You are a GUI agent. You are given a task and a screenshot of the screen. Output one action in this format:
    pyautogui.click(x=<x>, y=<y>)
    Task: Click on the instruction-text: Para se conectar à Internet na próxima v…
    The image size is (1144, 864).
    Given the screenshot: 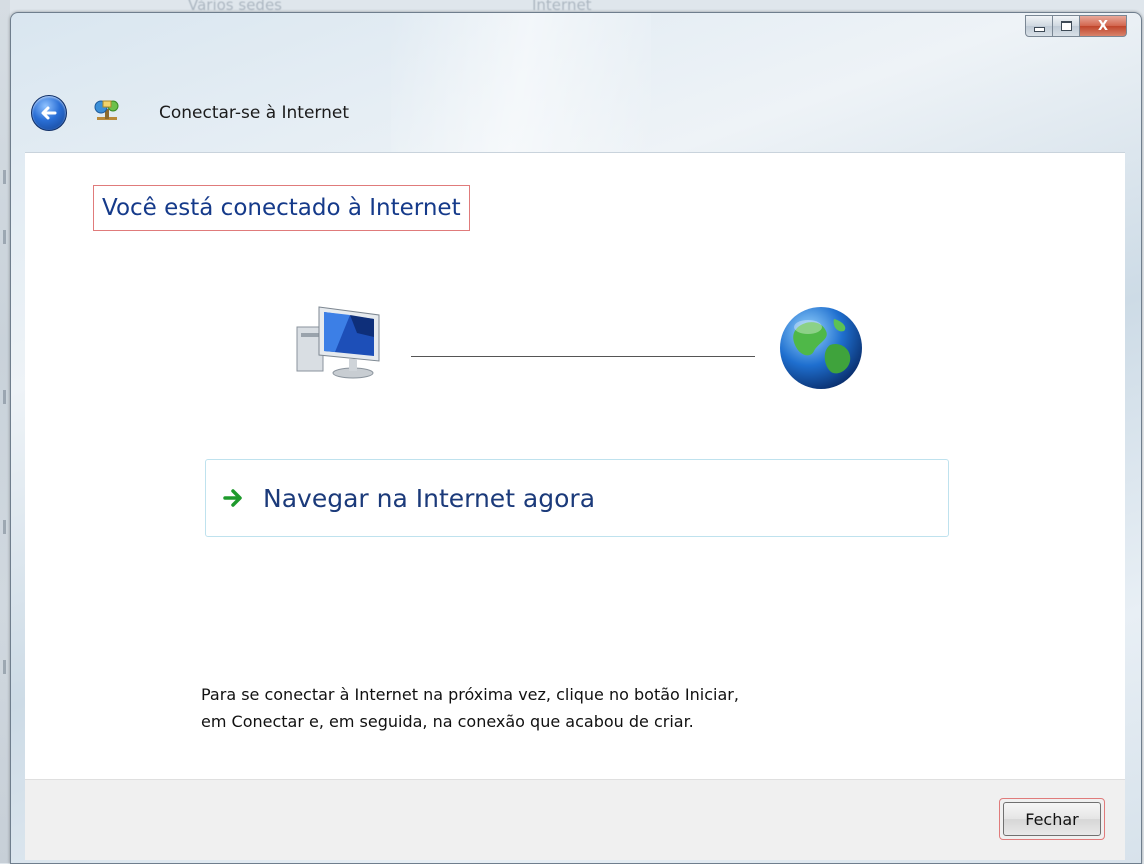 What is the action you would take?
    pyautogui.click(x=561, y=708)
    